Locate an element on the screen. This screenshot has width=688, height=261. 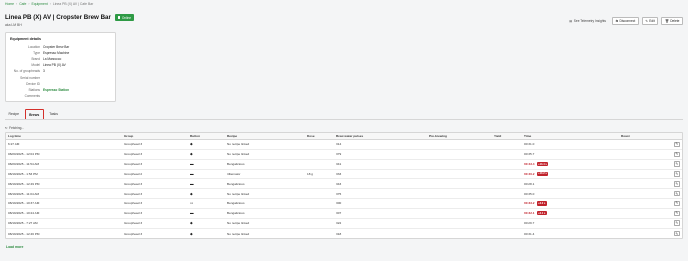
pulses-cell: 300 is located at coordinates (339, 203).